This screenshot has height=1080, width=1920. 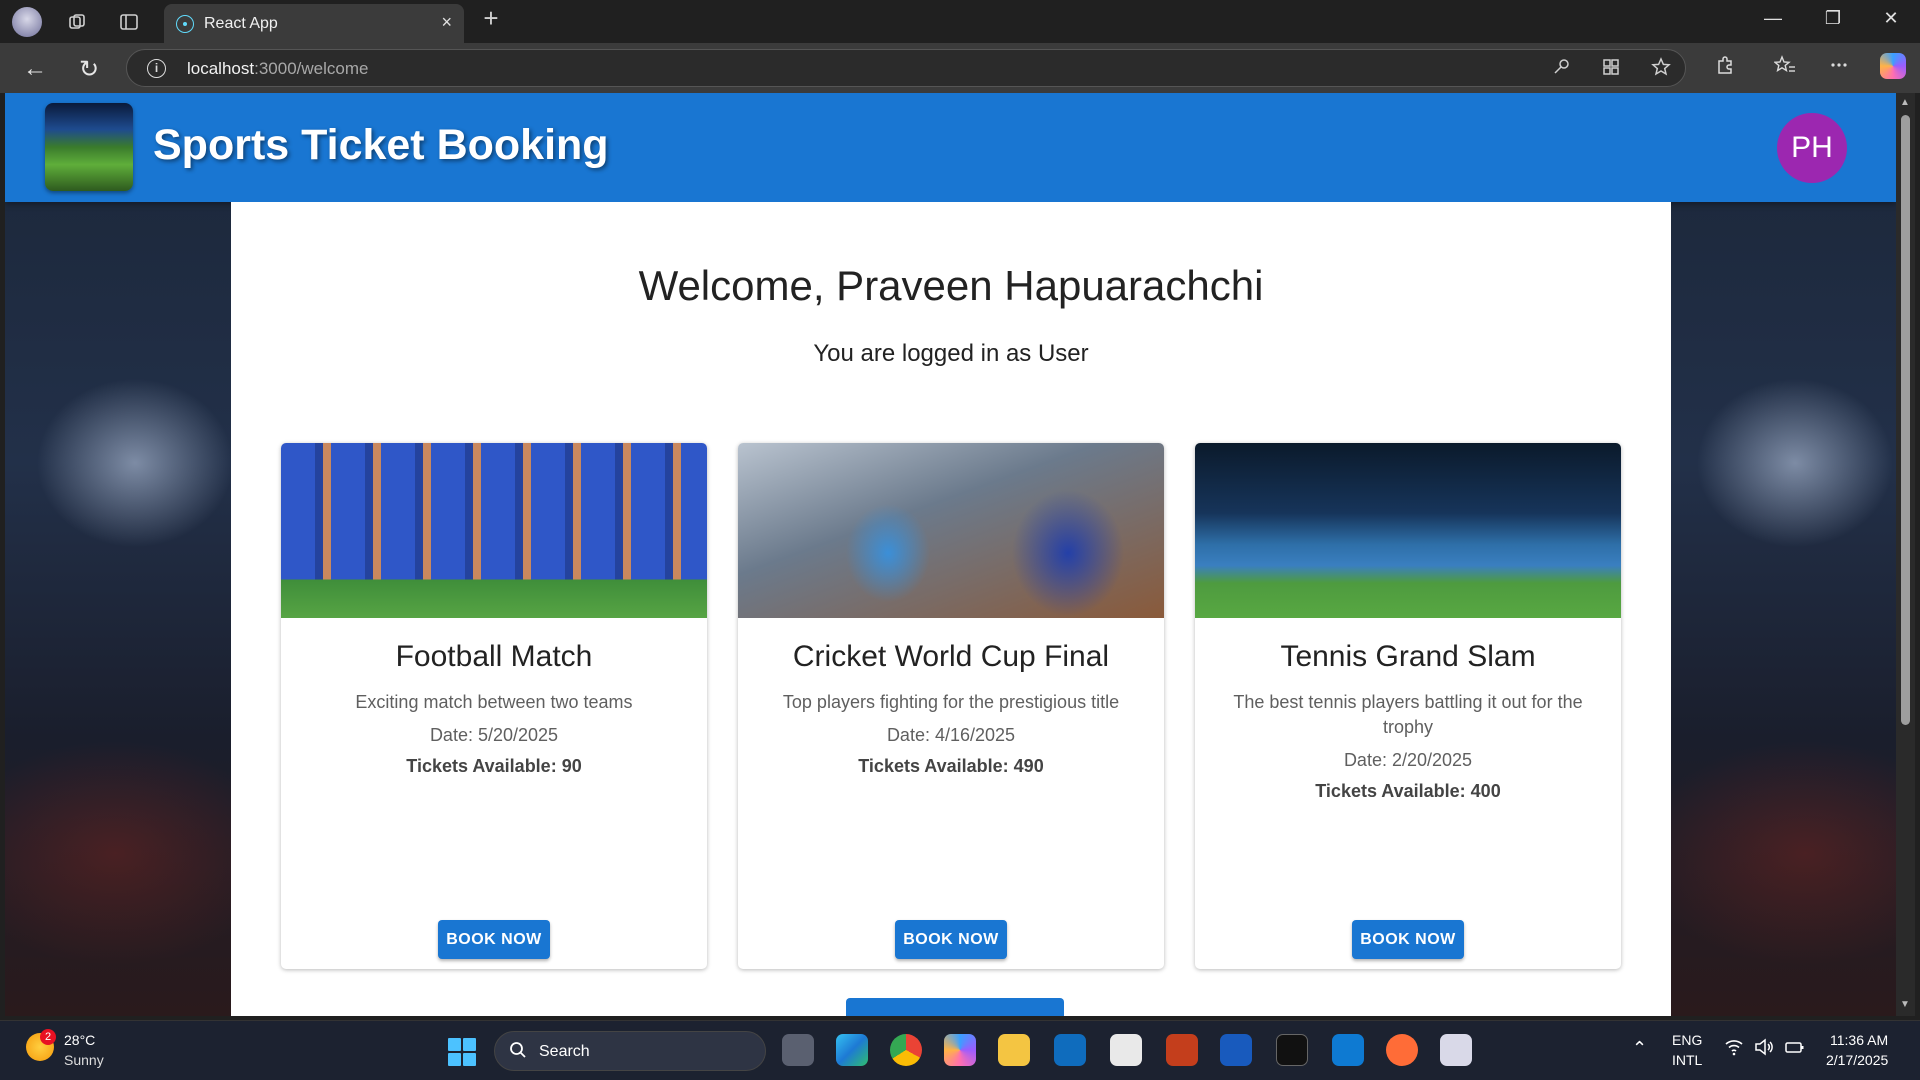 I want to click on event-title: Football Match, so click(x=494, y=656).